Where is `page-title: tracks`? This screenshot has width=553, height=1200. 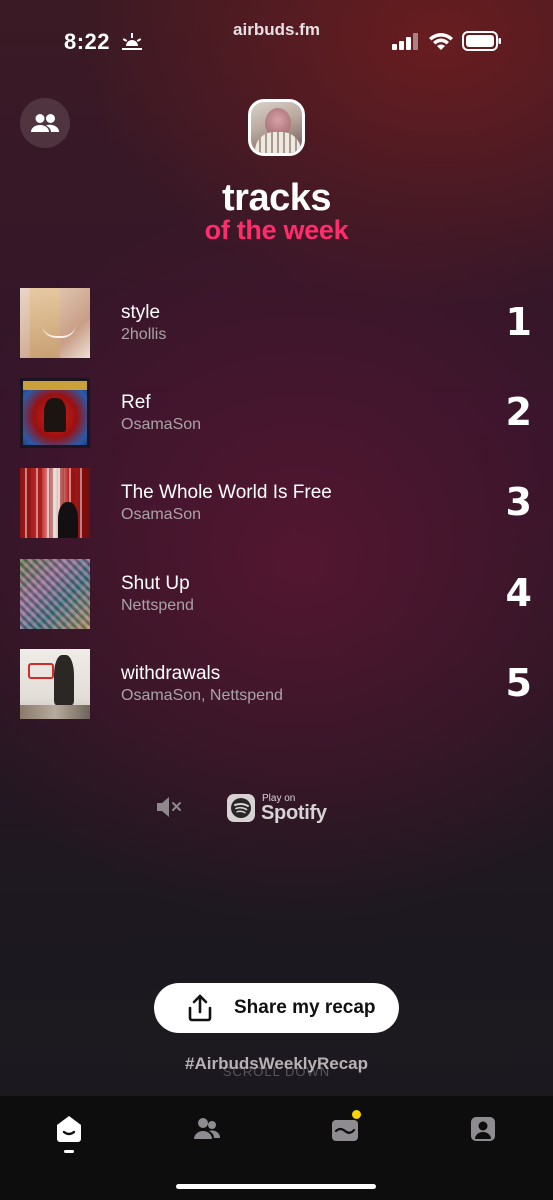
page-title: tracks is located at coordinates (276, 198).